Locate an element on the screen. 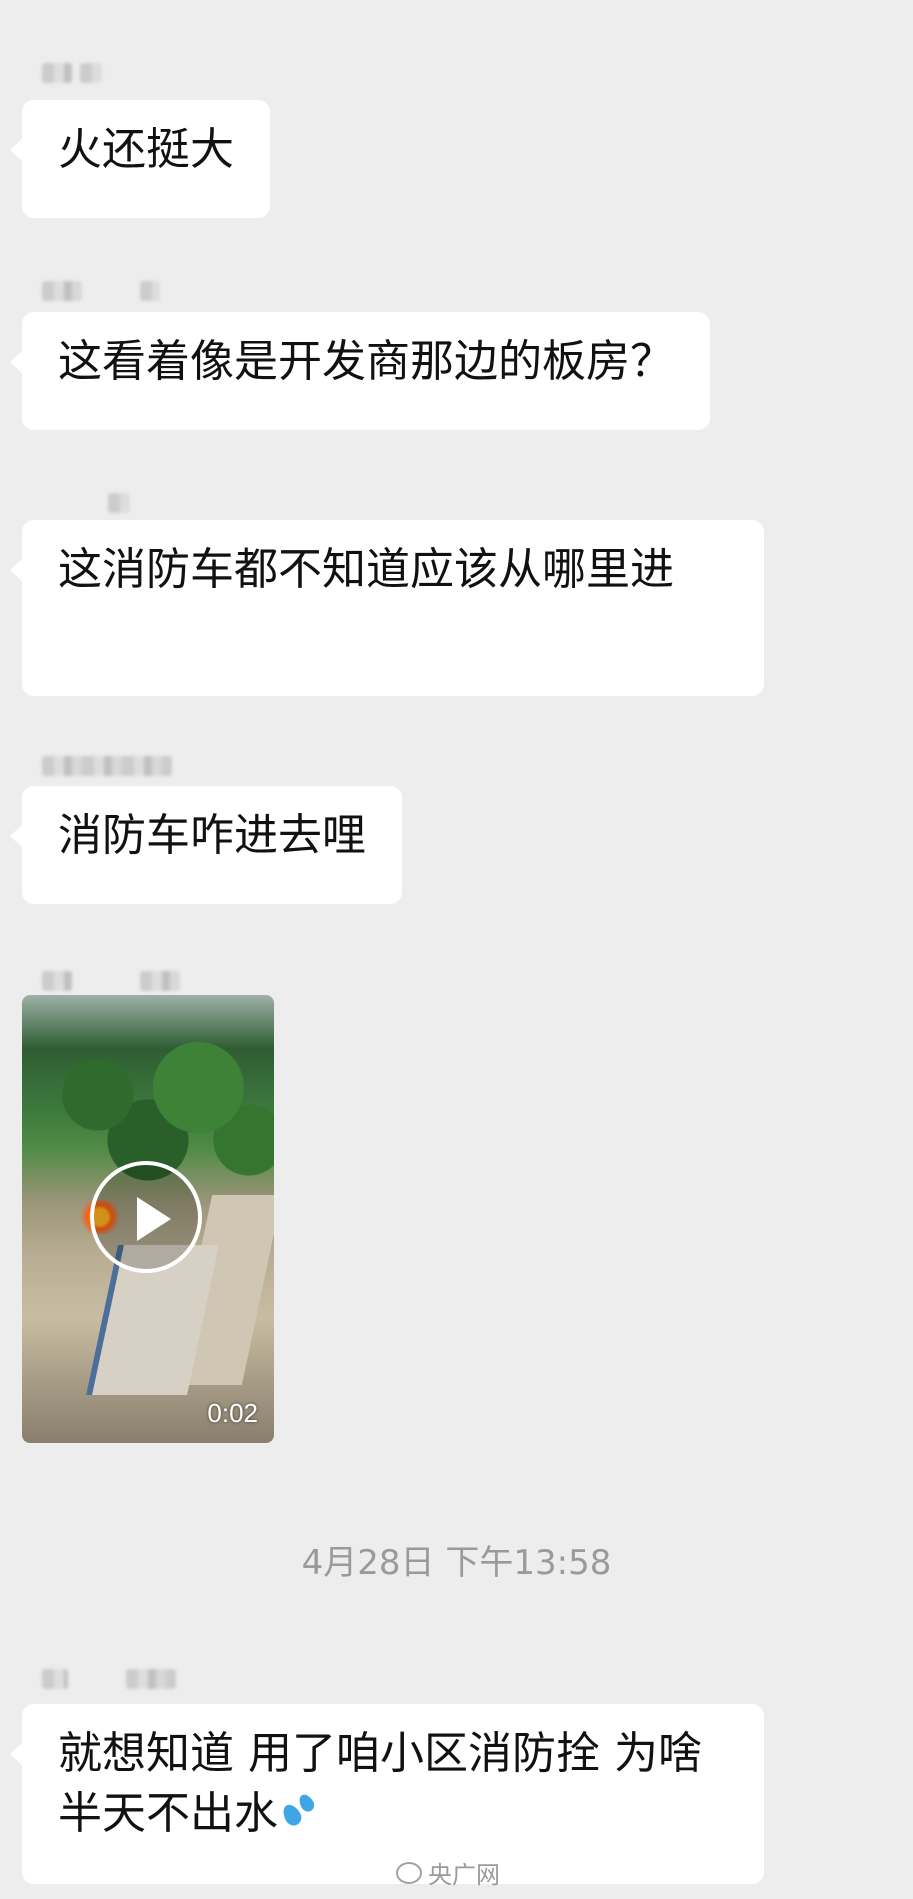 The width and height of the screenshot is (913, 1899). weibo-logo-icon is located at coordinates (409, 1872).